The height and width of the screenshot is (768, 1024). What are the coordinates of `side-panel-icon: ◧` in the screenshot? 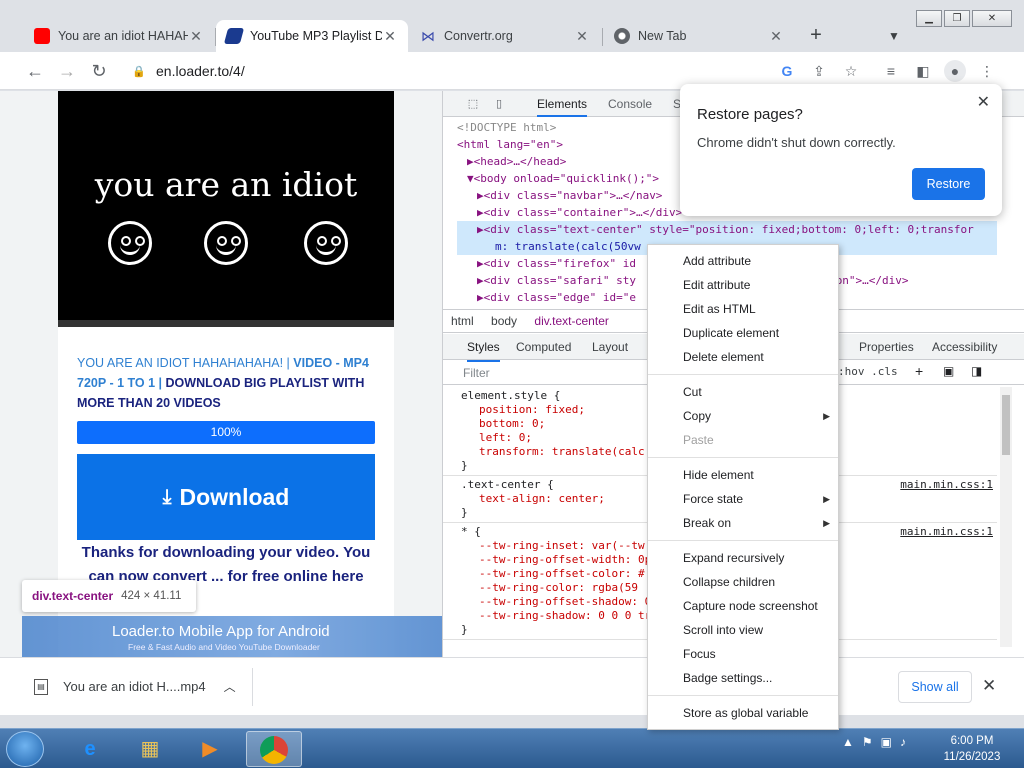 It's located at (923, 71).